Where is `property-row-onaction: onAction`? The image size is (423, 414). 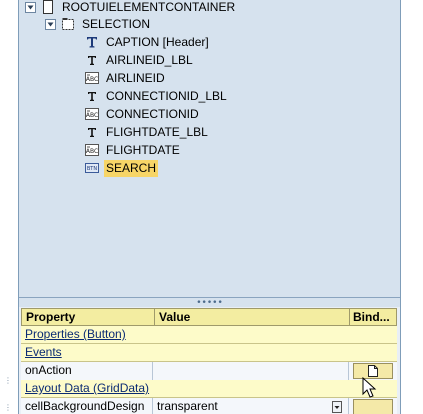
property-row-onaction: onAction is located at coordinates (209, 371).